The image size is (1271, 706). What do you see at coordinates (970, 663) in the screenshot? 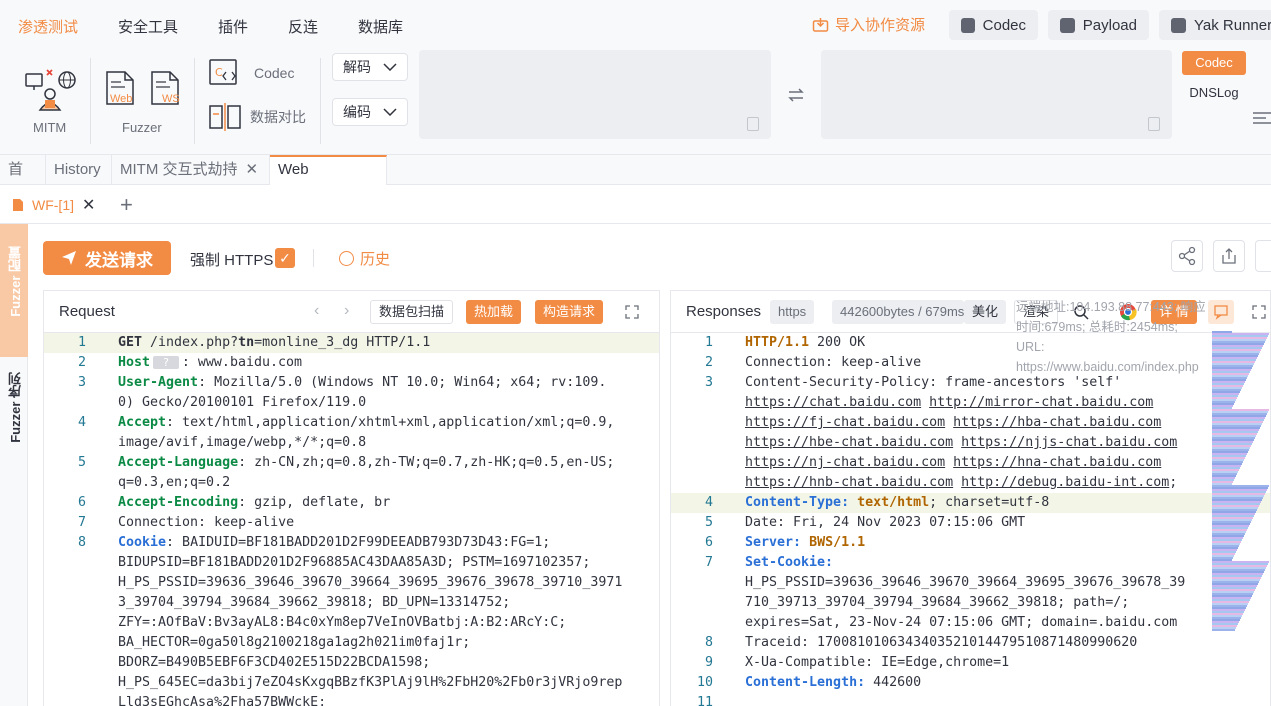
I see `code-line: 9 X-Ua-Compatible: IE=Edge,chrome=1` at bounding box center [970, 663].